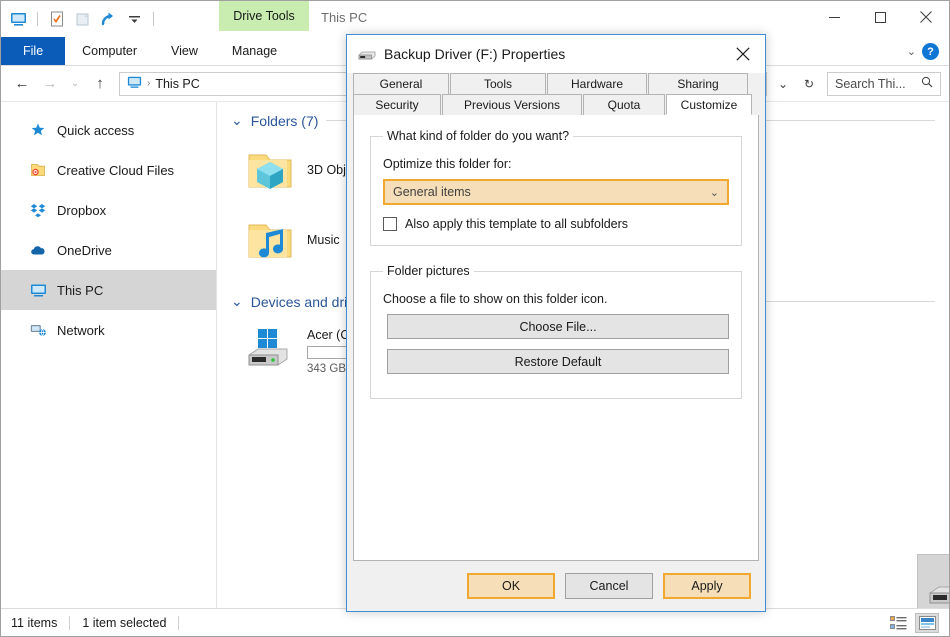 The image size is (950, 637). I want to click on new-folder-icon, so click(82, 19).